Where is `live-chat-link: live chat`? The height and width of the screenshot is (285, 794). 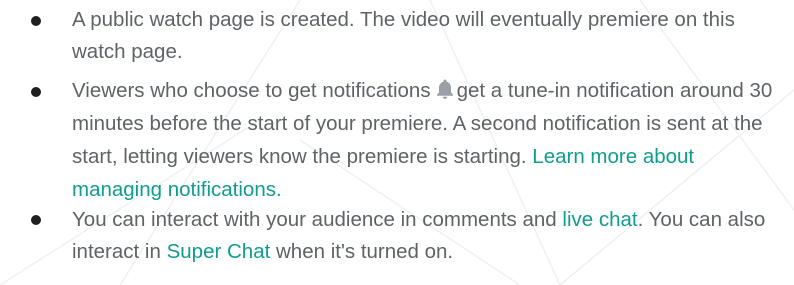 live-chat-link: live chat is located at coordinates (599, 219).